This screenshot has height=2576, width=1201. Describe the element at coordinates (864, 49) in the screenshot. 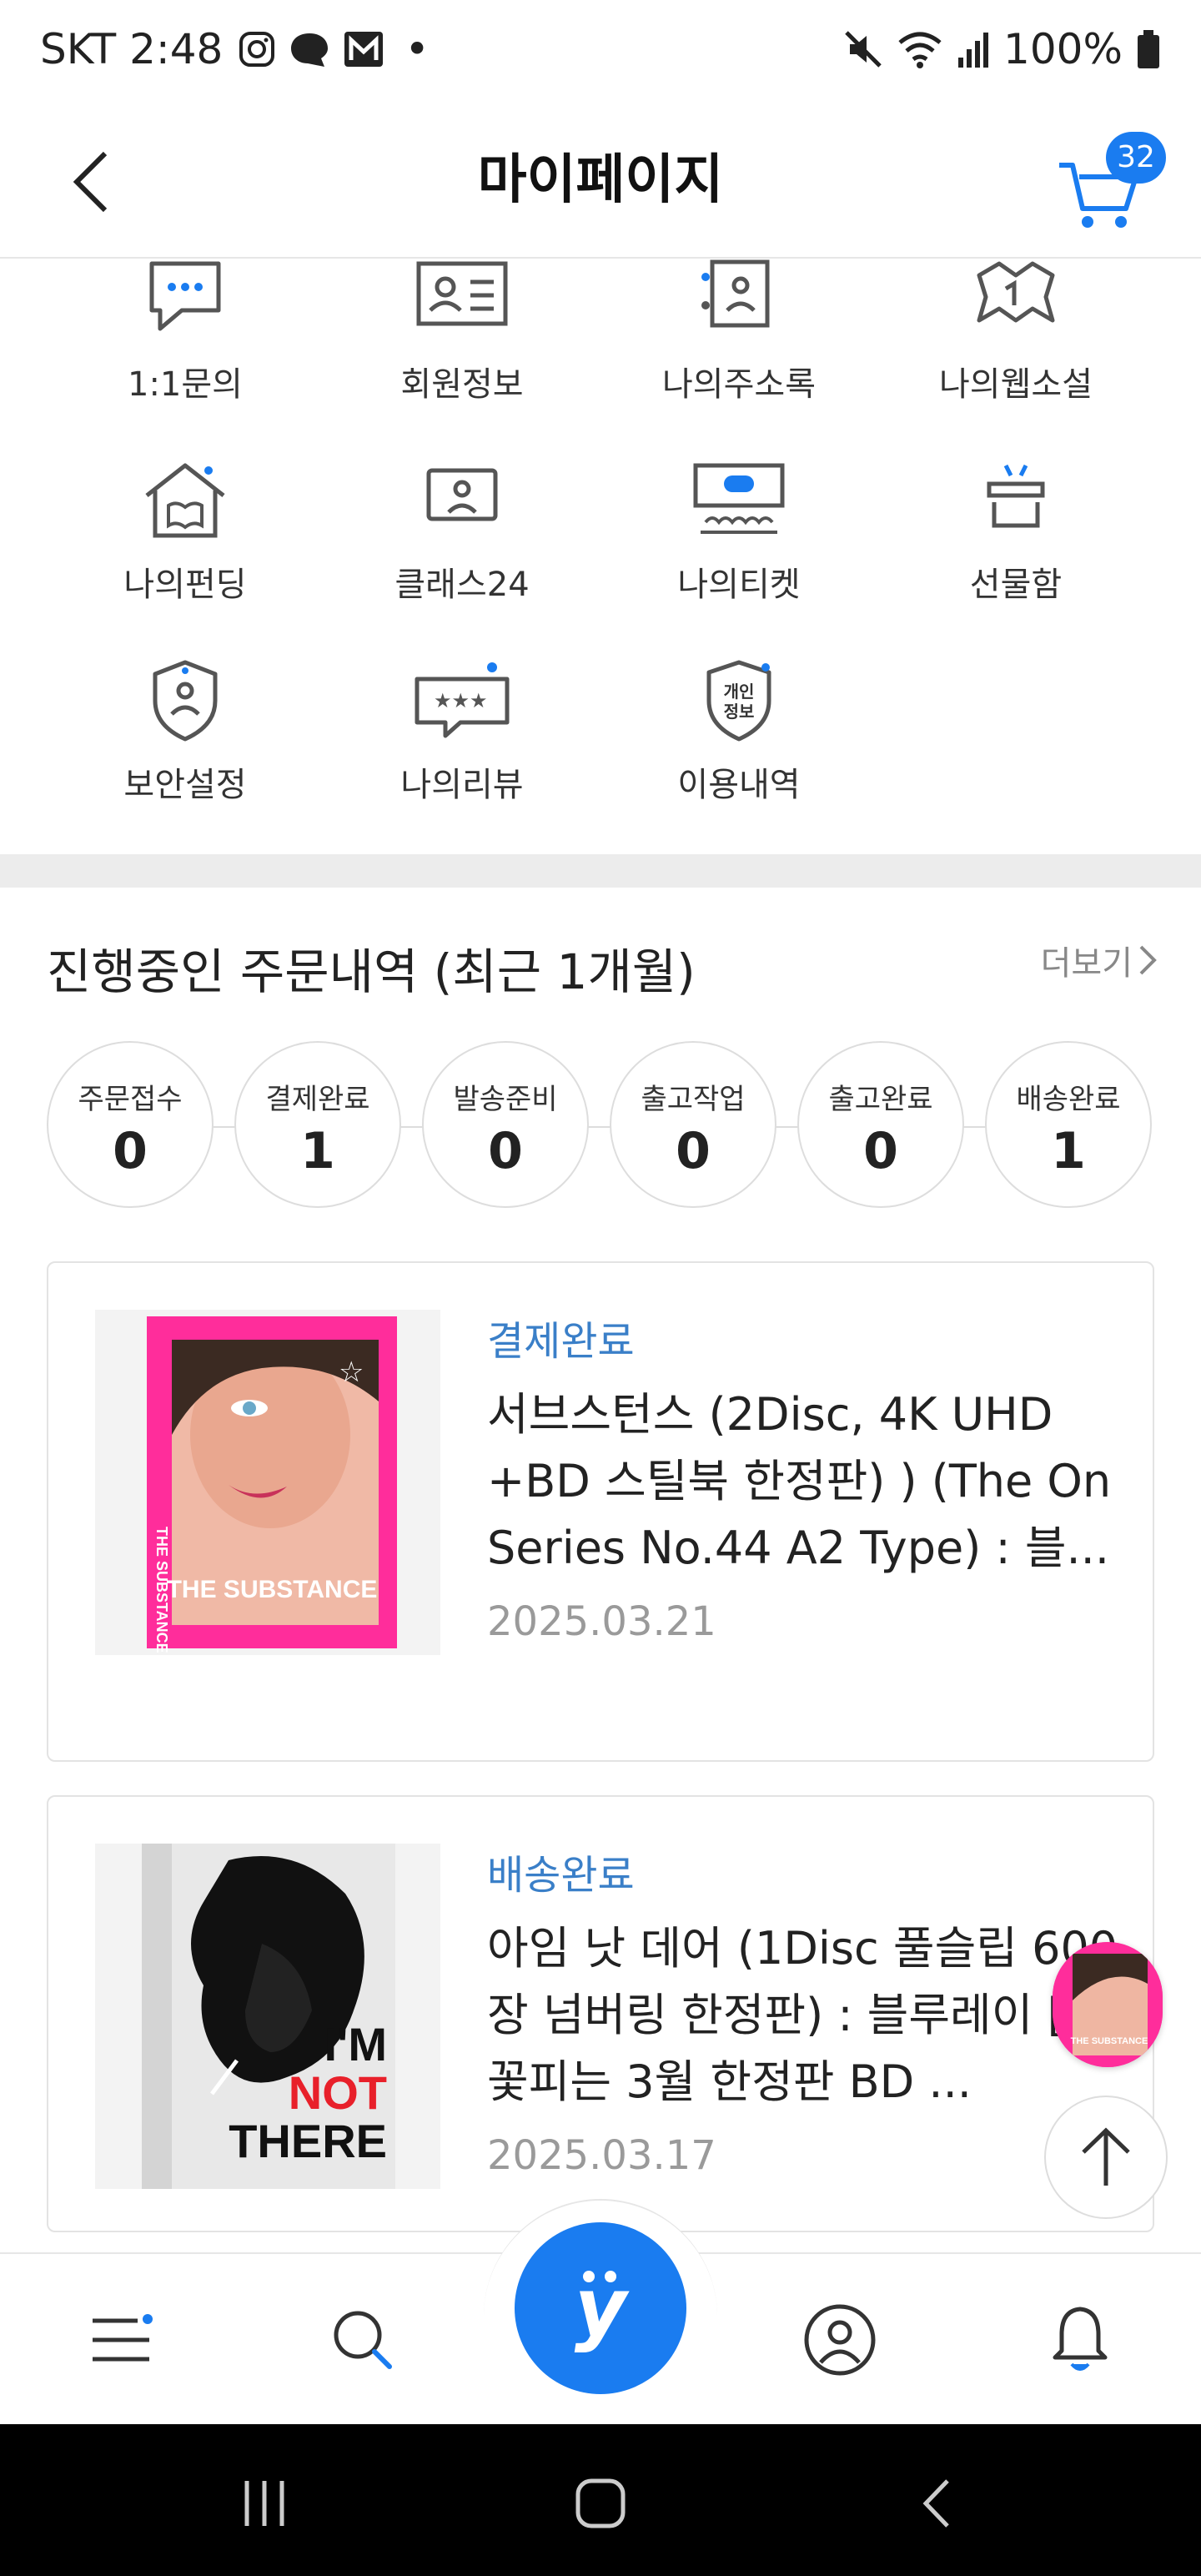

I see `mute-icon` at that location.